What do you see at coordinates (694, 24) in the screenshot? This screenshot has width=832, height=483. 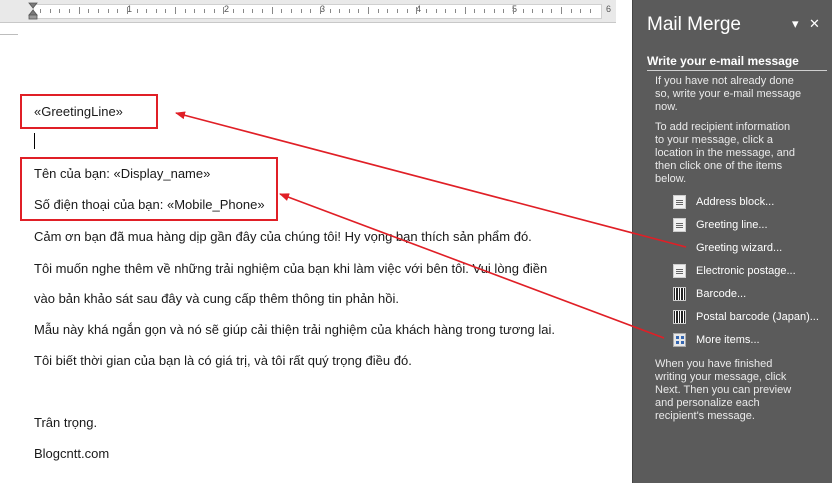 I see `pane-title: Mail Merge` at bounding box center [694, 24].